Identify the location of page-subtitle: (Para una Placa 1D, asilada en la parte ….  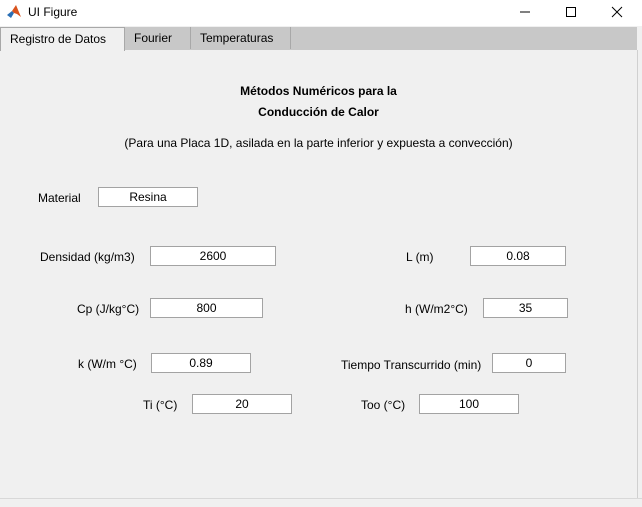
(318, 143).